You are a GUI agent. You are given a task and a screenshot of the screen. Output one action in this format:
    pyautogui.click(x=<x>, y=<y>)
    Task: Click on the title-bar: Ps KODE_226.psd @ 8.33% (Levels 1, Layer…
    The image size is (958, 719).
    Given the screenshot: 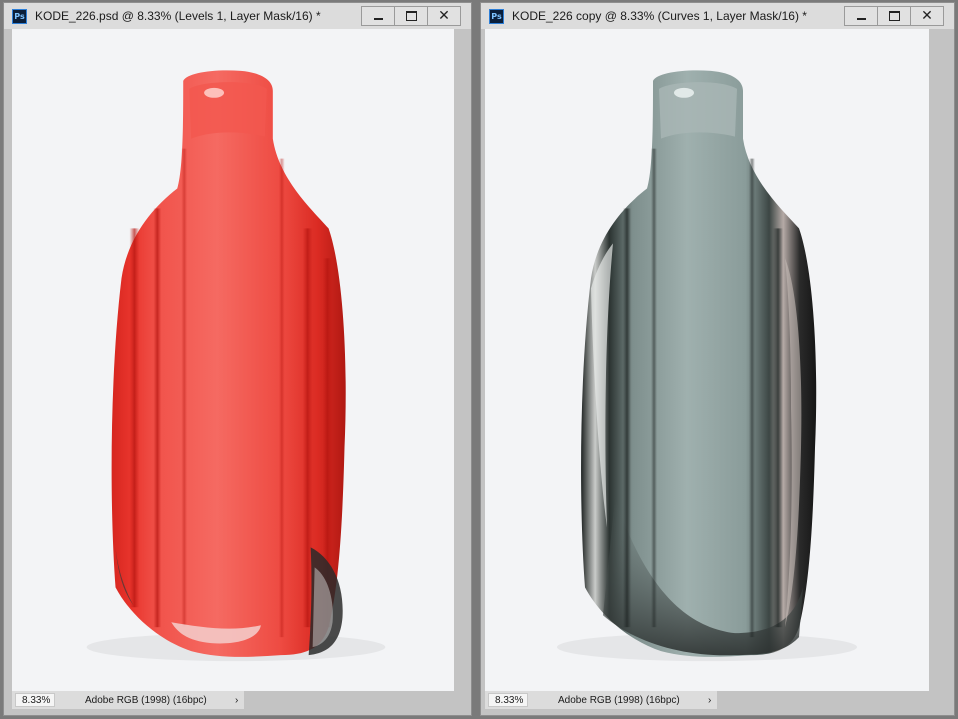 What is the action you would take?
    pyautogui.click(x=237, y=16)
    